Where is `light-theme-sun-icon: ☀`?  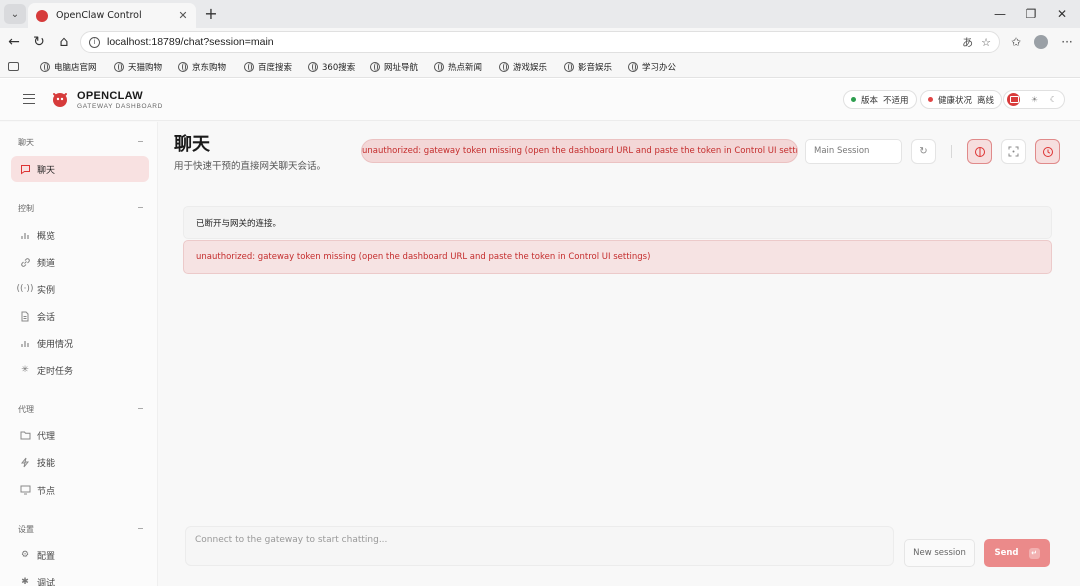 light-theme-sun-icon: ☀ is located at coordinates (1034, 99).